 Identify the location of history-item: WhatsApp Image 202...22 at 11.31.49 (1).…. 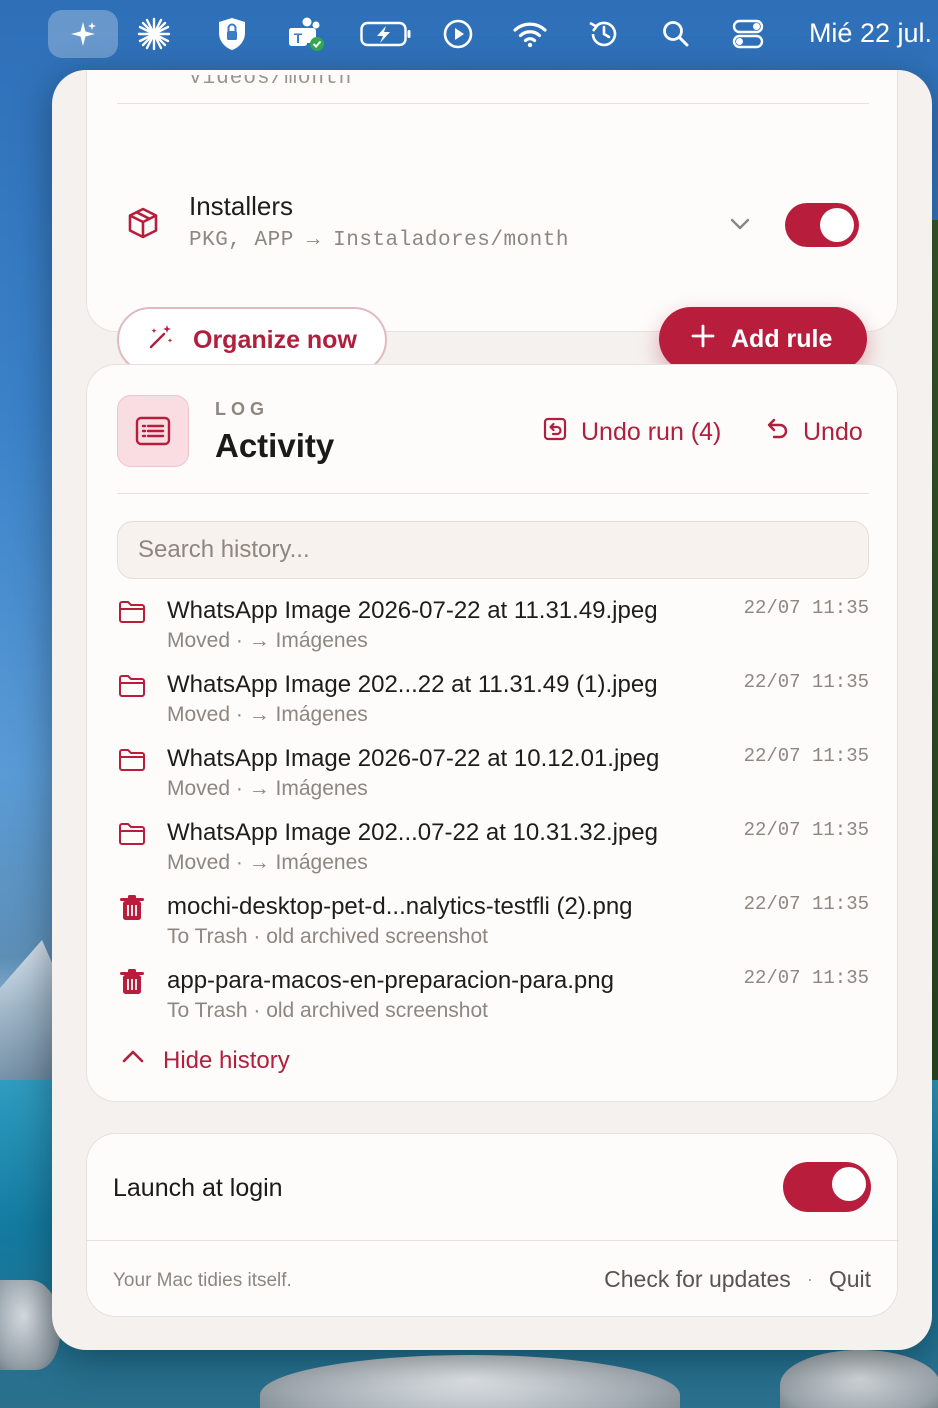
(493, 704).